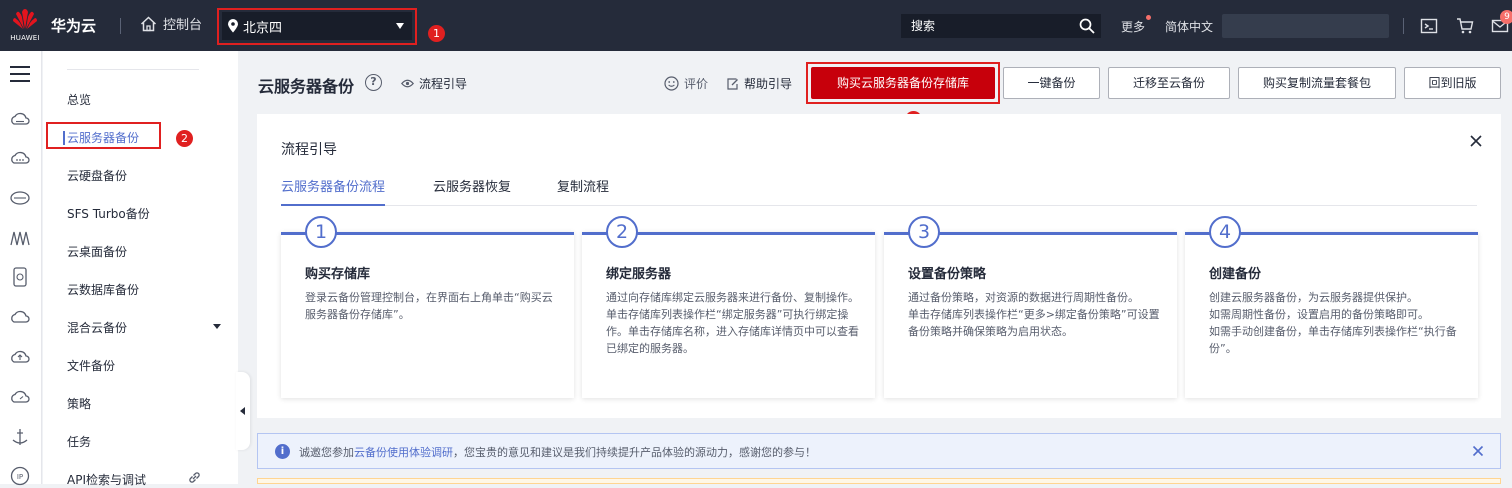  What do you see at coordinates (622, 232) in the screenshot?
I see `step-number: 2` at bounding box center [622, 232].